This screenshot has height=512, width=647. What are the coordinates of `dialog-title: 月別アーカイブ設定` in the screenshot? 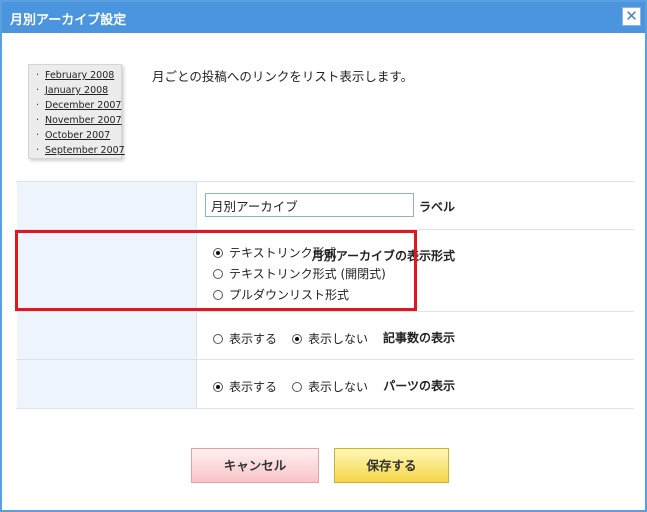 It's located at (68, 20).